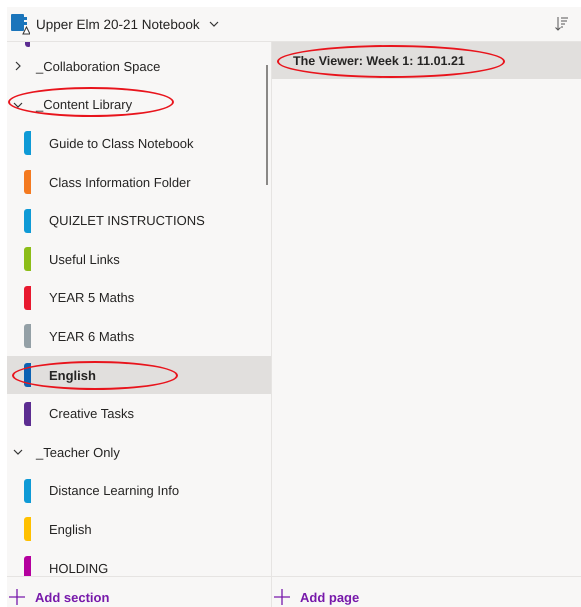  Describe the element at coordinates (27, 44) in the screenshot. I see `section-tab-marker` at that location.